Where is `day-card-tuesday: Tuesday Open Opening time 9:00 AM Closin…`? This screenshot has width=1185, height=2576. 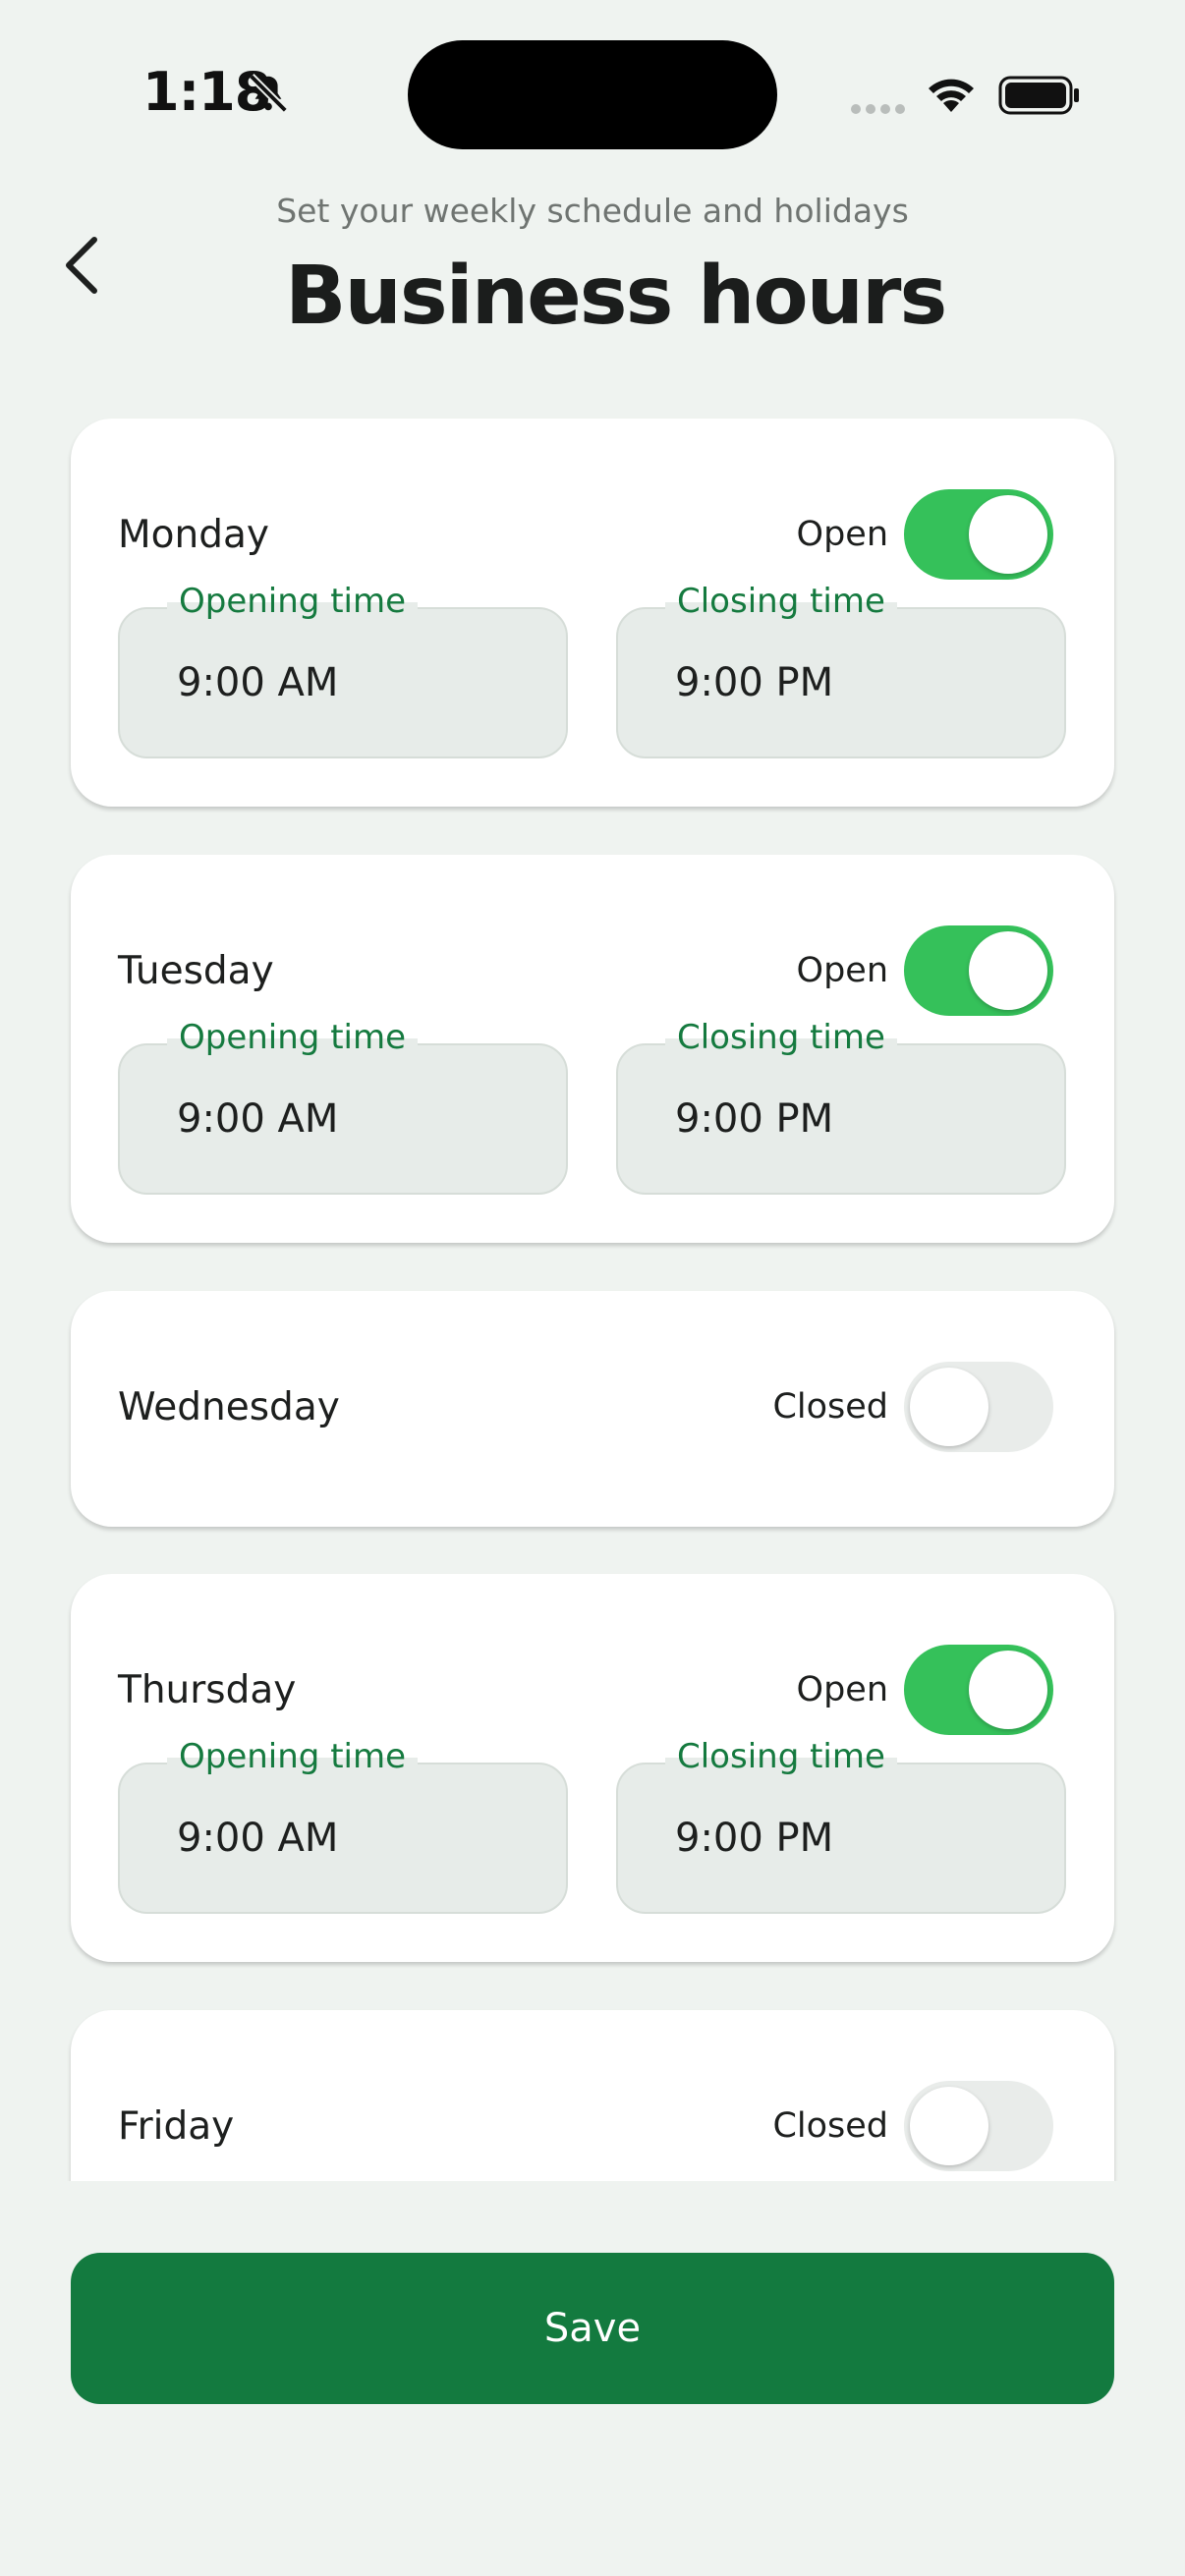
day-card-tuesday: Tuesday Open Opening time 9:00 AM Closin… is located at coordinates (592, 1049).